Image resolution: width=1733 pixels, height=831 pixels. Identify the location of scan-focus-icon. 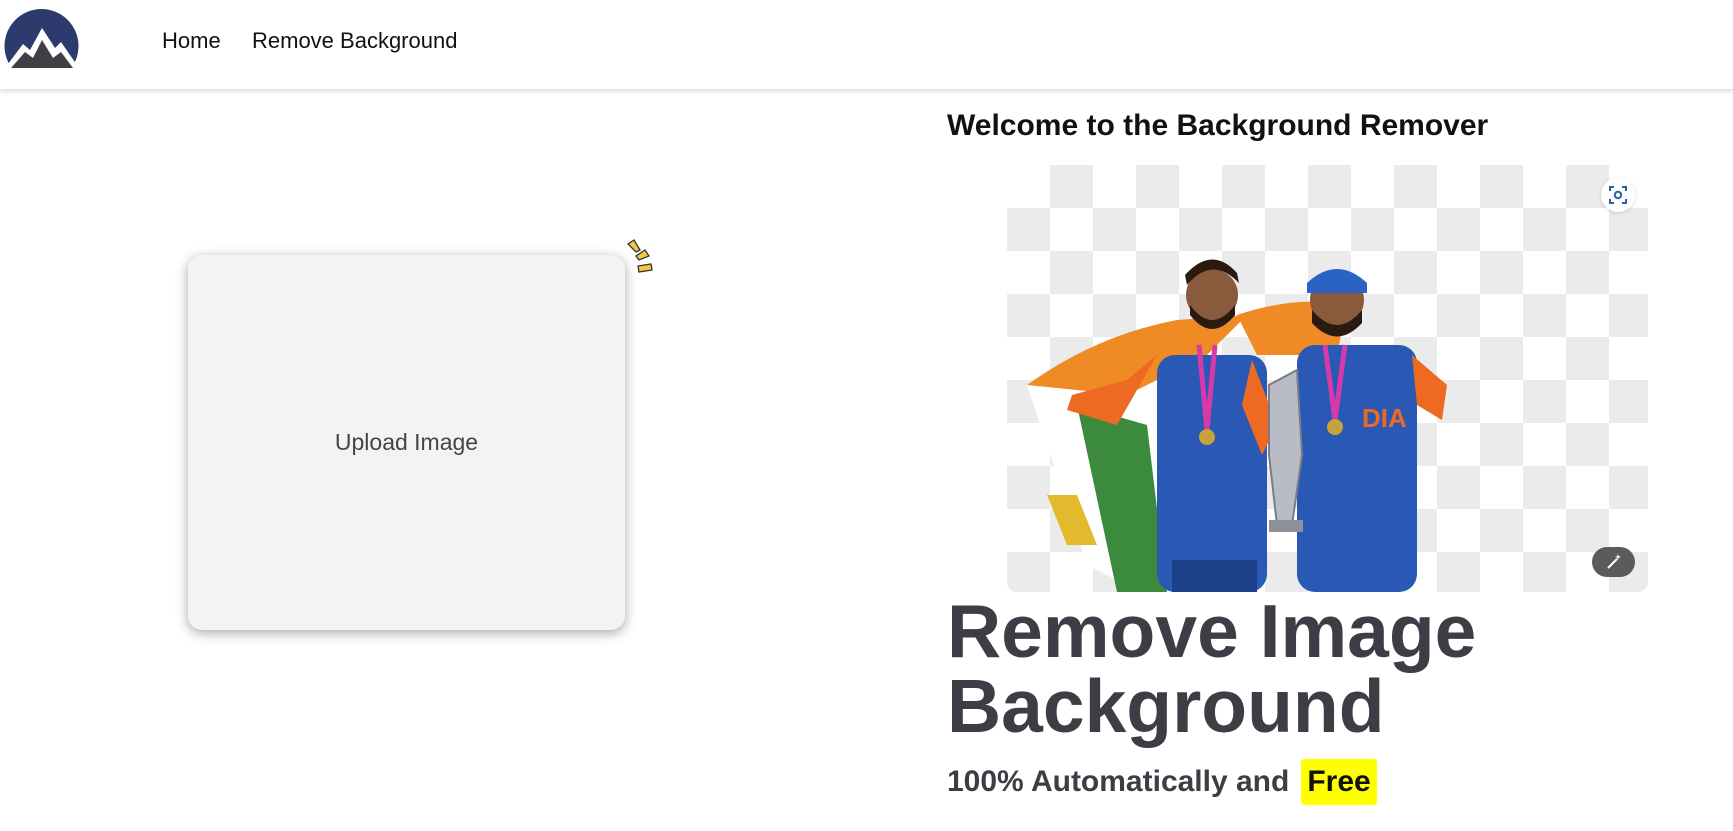
(1618, 195).